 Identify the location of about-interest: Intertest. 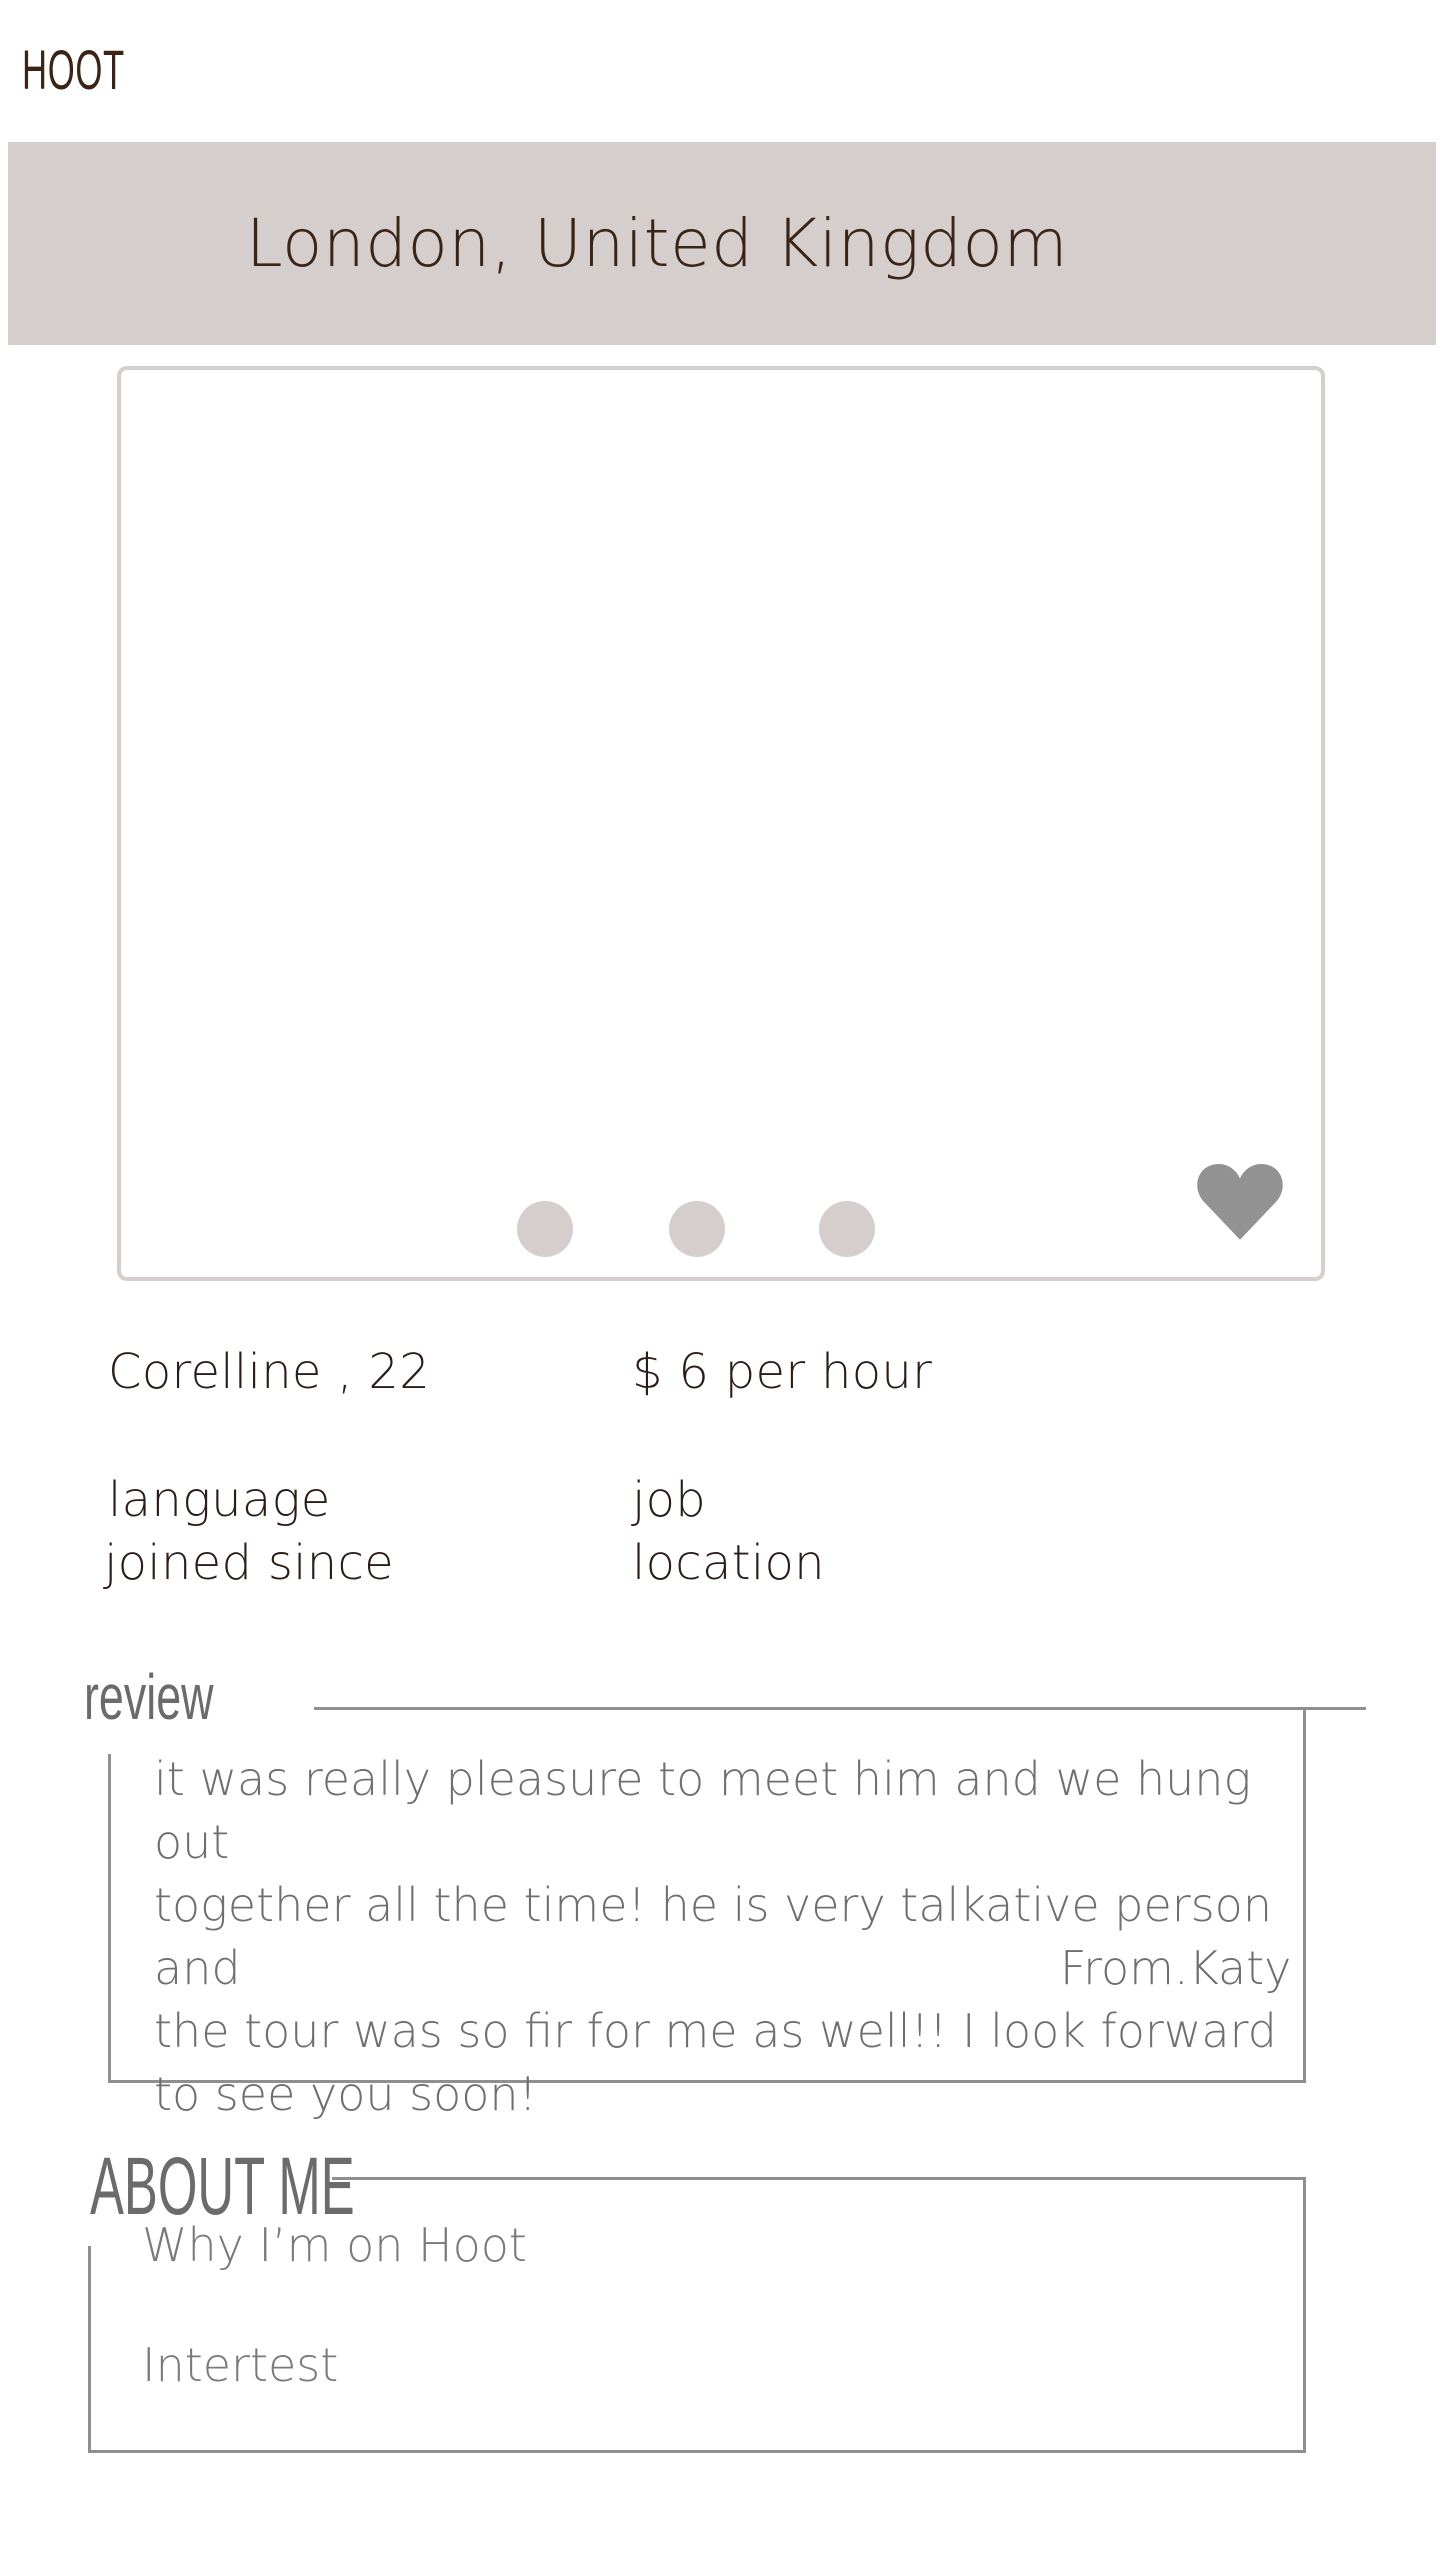
(240, 2365).